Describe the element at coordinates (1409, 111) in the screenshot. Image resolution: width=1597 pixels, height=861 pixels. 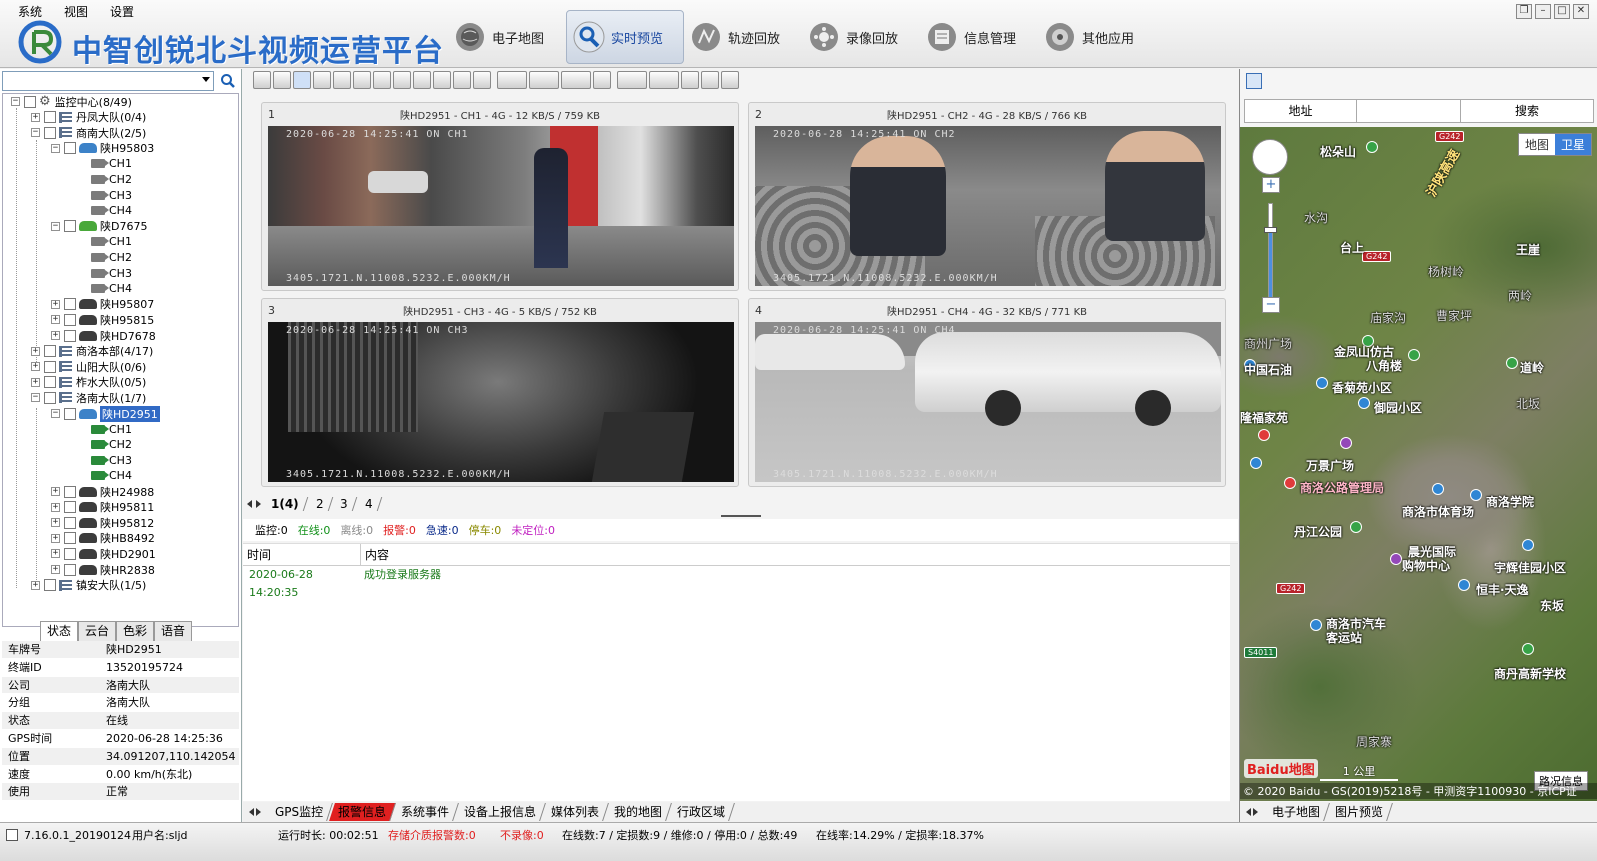
I see `map-search-input` at that location.